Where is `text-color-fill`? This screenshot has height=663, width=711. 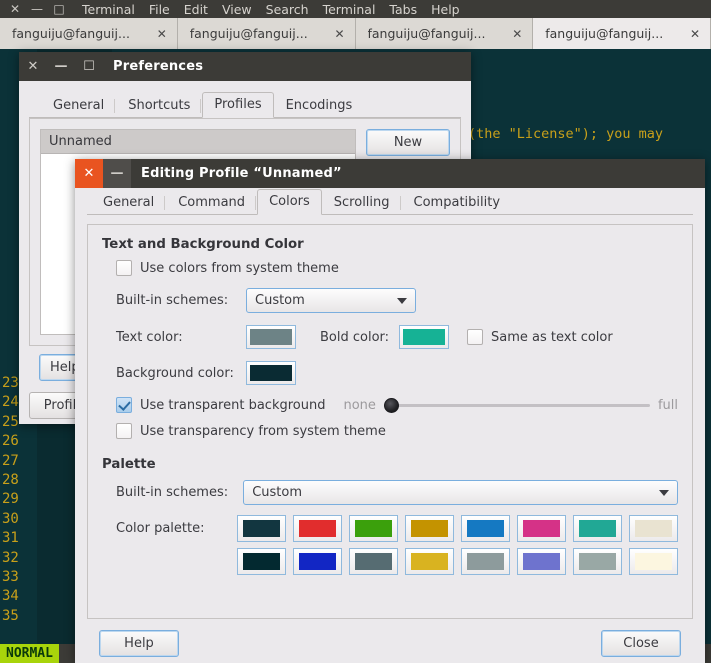 text-color-fill is located at coordinates (271, 337).